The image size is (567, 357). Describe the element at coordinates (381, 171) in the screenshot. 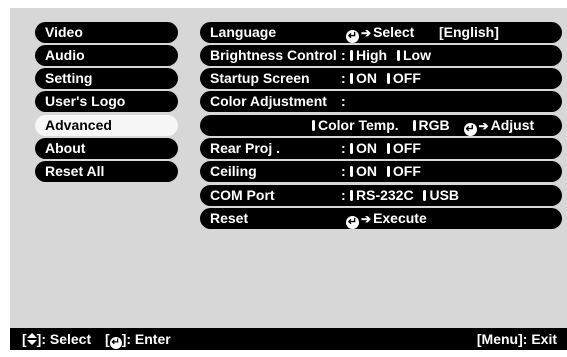

I see `row-ceiling: Ceiling : ON OFF` at that location.